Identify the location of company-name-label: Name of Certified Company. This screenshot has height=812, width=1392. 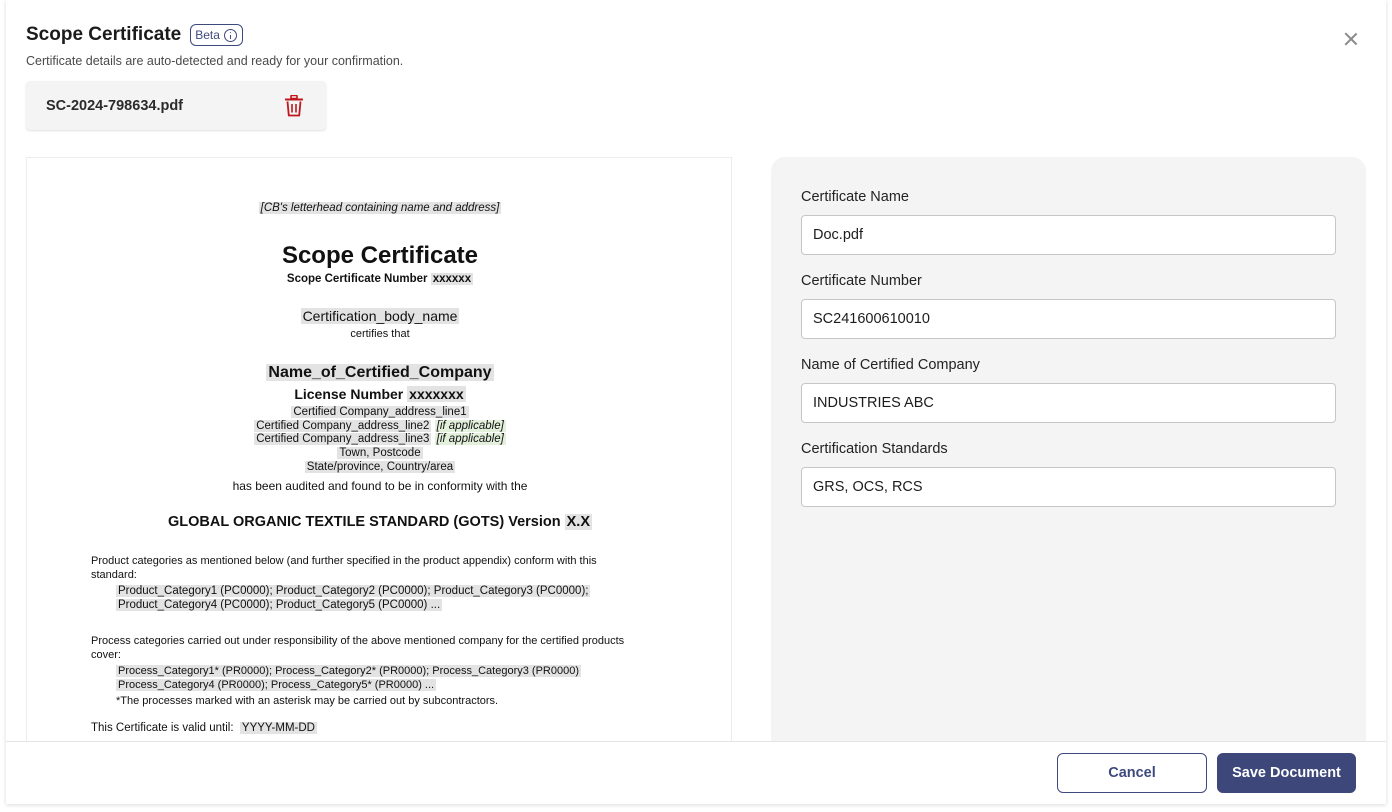
(890, 365).